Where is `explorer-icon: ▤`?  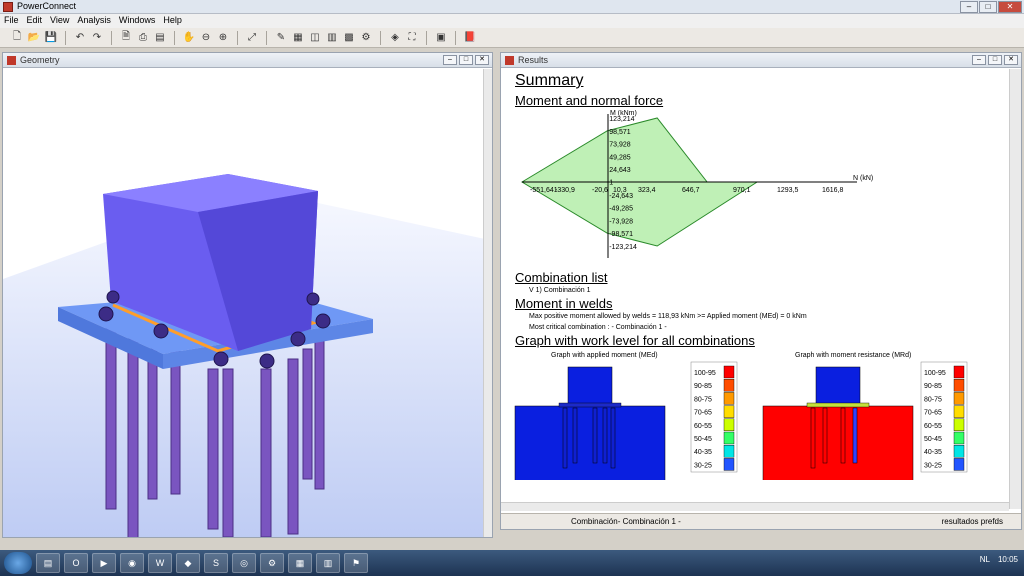 explorer-icon: ▤ is located at coordinates (48, 563).